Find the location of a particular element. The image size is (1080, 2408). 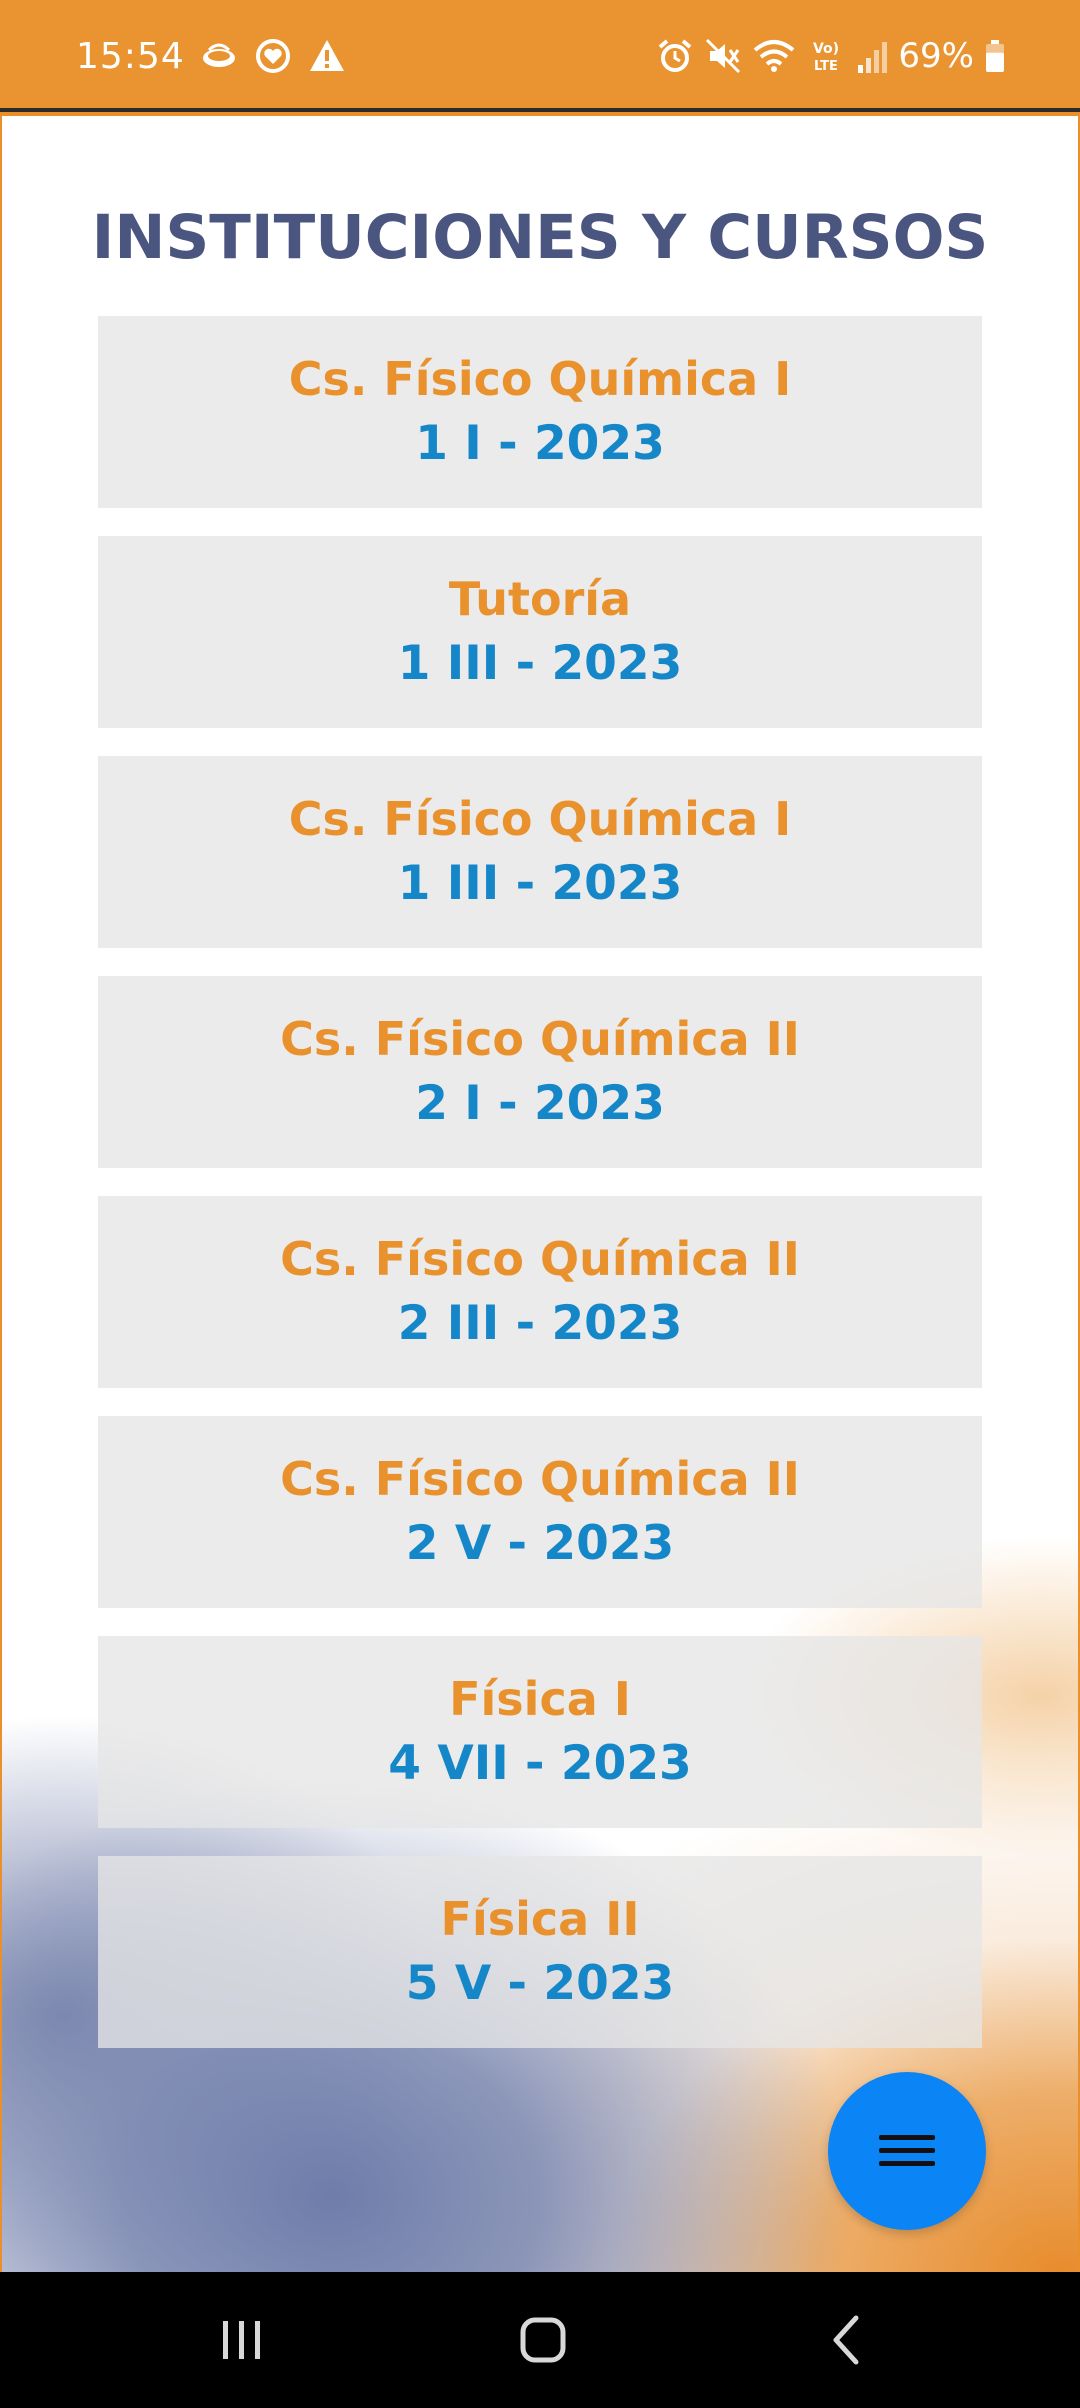

menu-fab-button is located at coordinates (907, 2151).